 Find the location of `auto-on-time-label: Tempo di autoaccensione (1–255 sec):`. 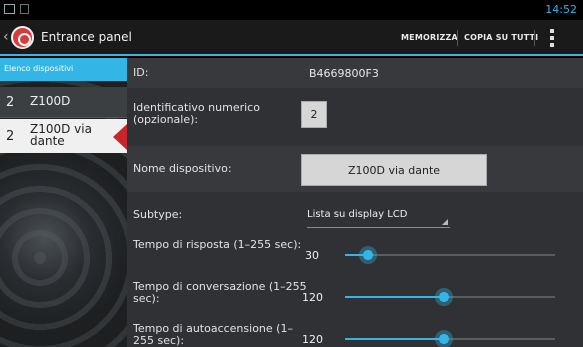

auto-on-time-label: Tempo di autoaccensione (1–255 sec): is located at coordinates (213, 334).